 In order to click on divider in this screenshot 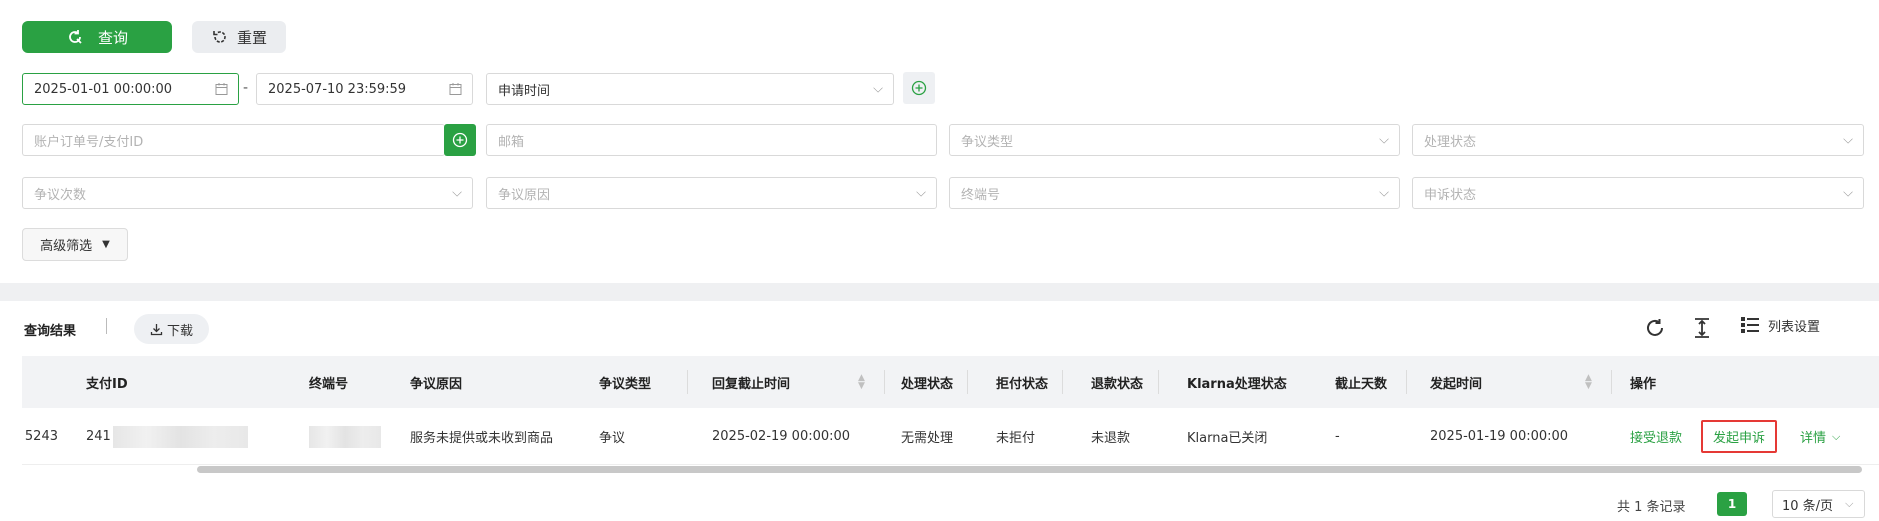, I will do `click(106, 326)`.